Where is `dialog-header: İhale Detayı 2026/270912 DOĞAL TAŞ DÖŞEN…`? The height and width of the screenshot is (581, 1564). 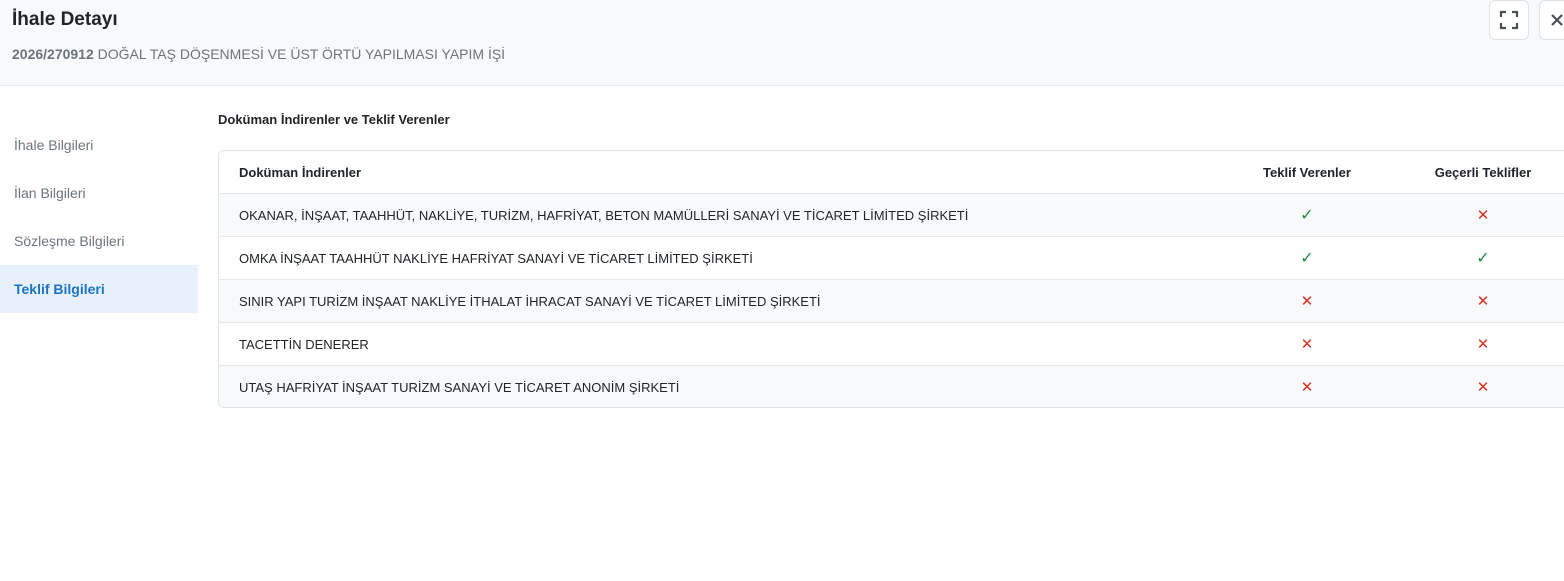
dialog-header: İhale Detayı 2026/270912 DOĞAL TAŞ DÖŞEN… is located at coordinates (782, 43).